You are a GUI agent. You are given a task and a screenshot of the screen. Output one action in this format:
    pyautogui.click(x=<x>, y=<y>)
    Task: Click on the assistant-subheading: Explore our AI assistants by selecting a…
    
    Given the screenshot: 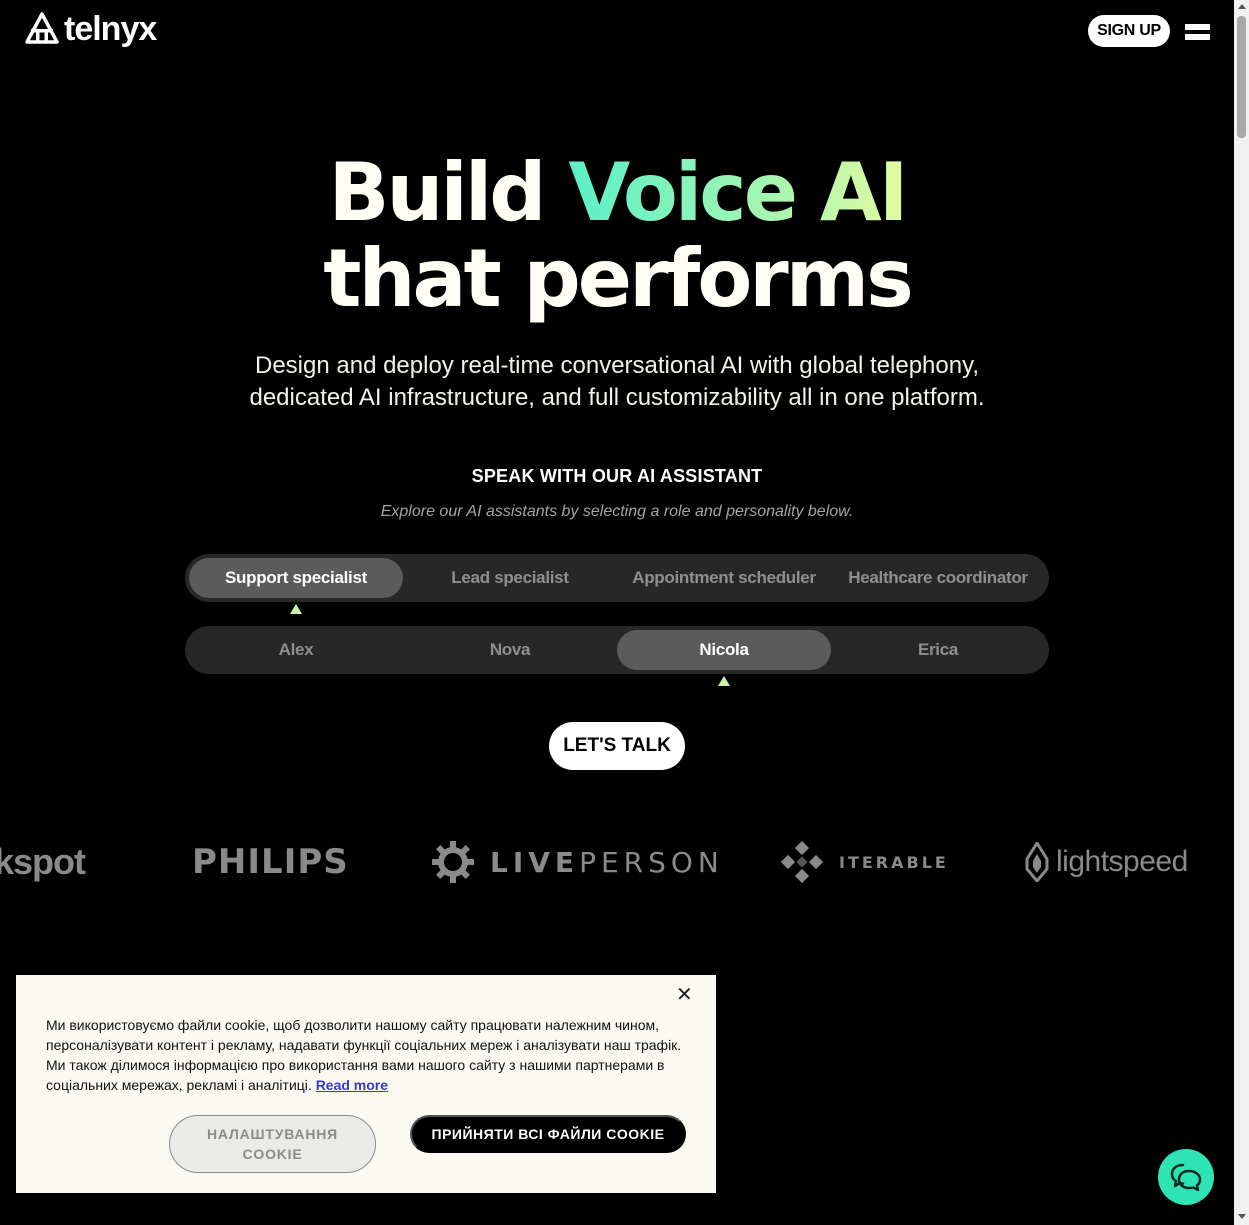 What is the action you would take?
    pyautogui.click(x=617, y=511)
    